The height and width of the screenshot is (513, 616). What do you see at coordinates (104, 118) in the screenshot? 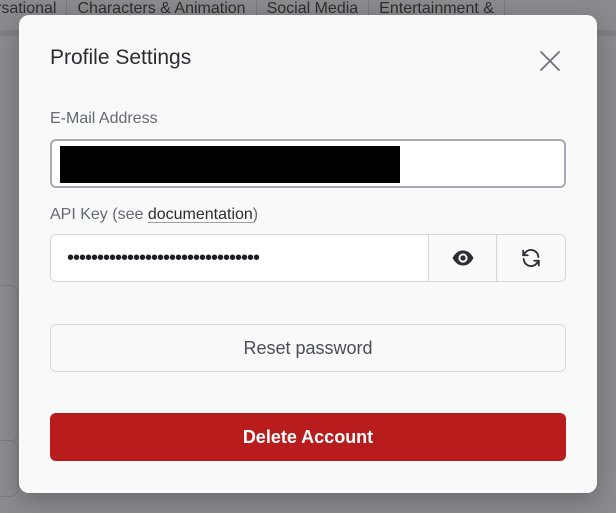
I see `email-label: E-Mail Address` at bounding box center [104, 118].